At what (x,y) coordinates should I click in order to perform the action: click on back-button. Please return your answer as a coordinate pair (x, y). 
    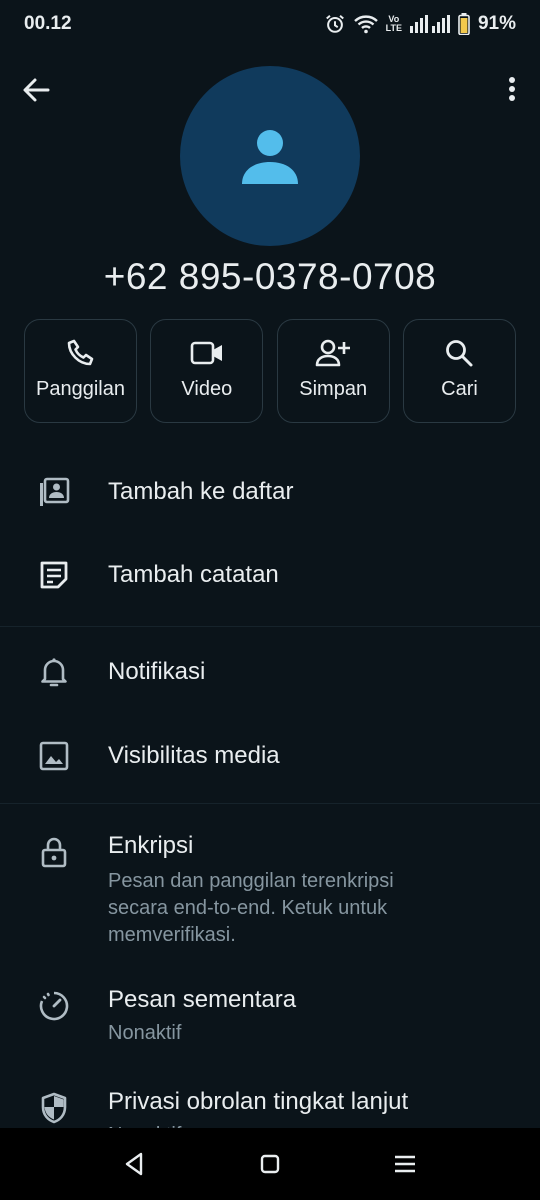
    Looking at the image, I should click on (36, 90).